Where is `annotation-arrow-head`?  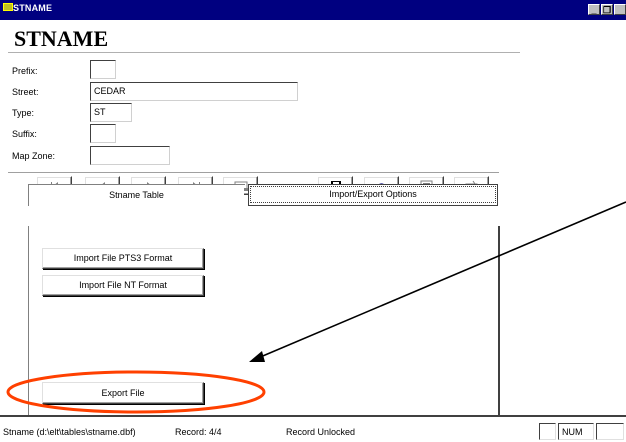
annotation-arrow-head is located at coordinates (257, 356).